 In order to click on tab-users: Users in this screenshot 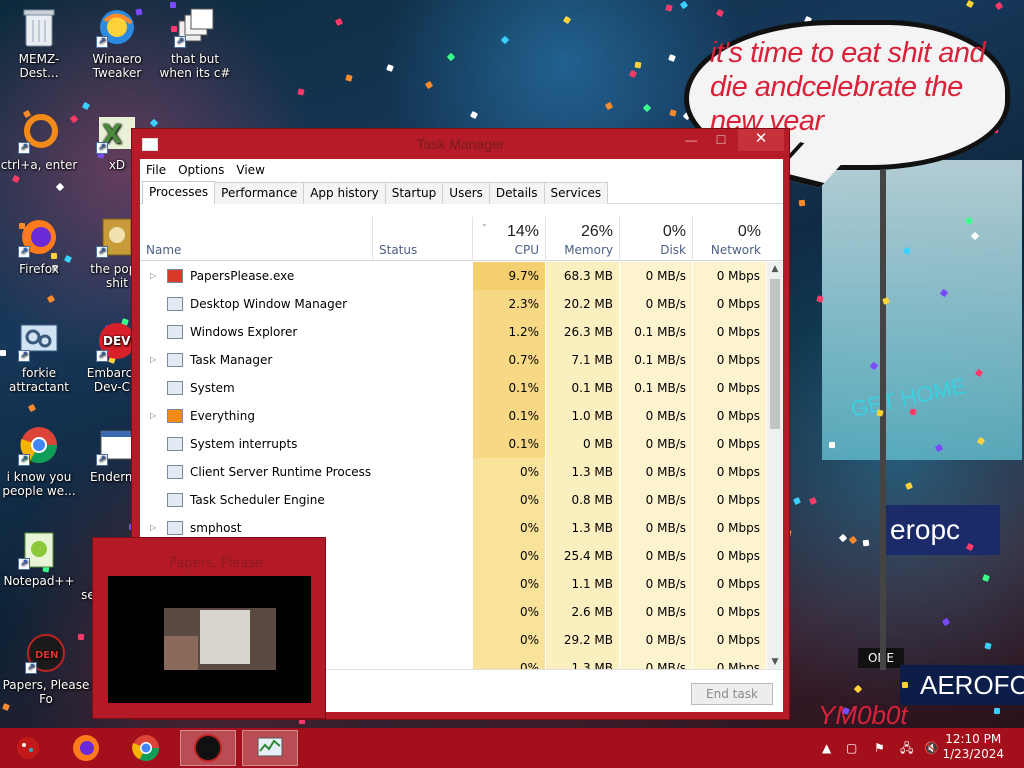, I will do `click(466, 193)`.